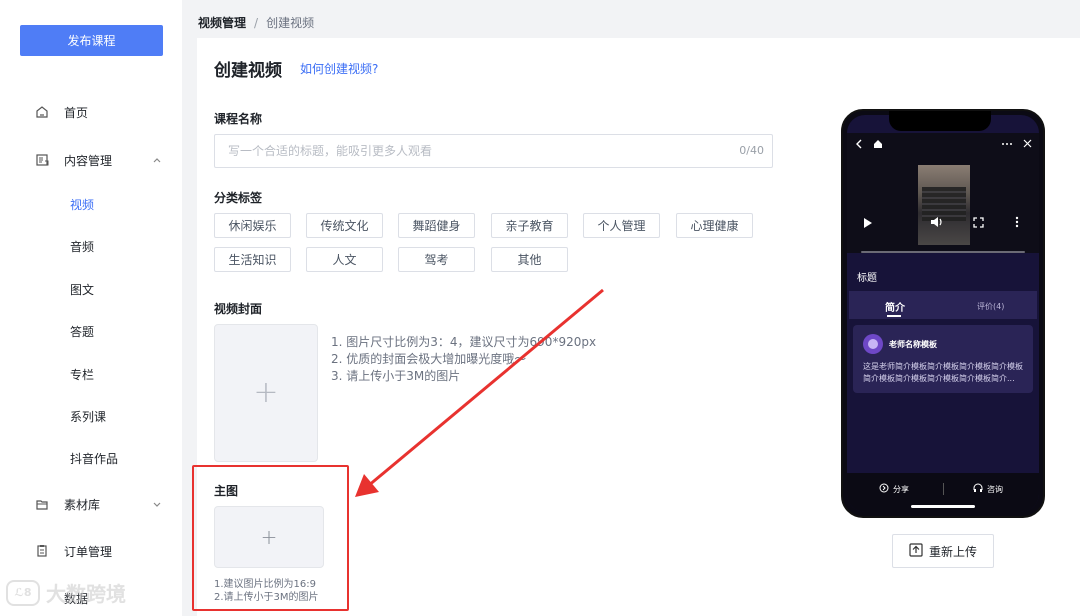 Image resolution: width=1080 pixels, height=616 pixels. I want to click on sidebar-subitem-video: 视频, so click(91, 204).